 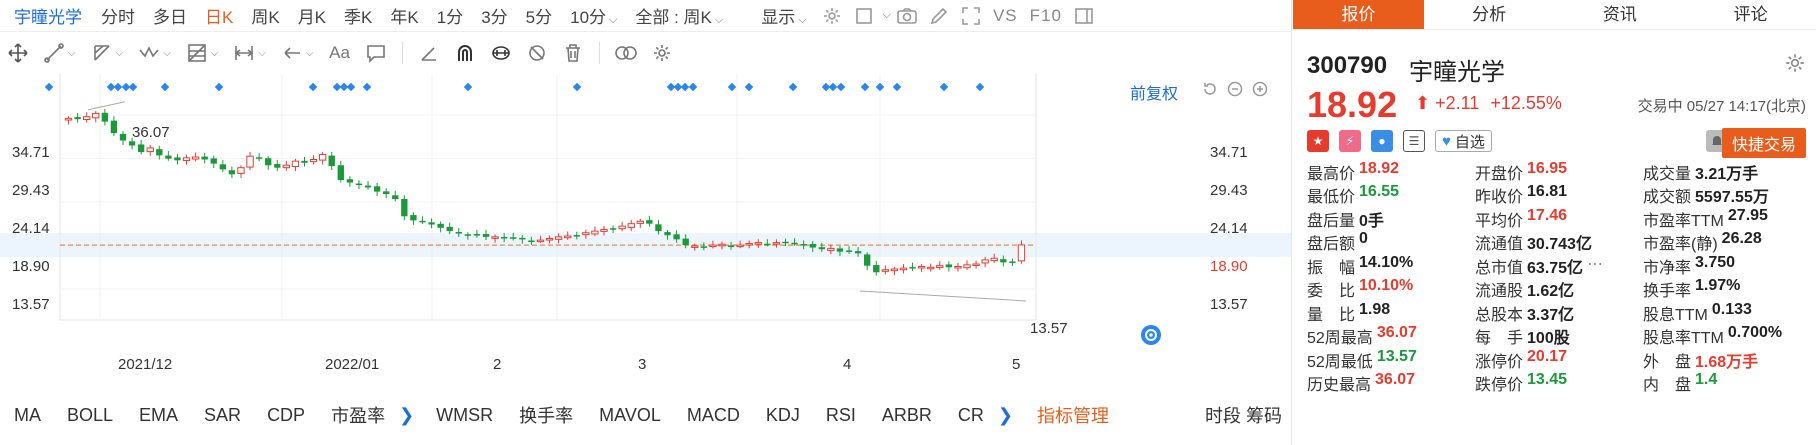 What do you see at coordinates (1750, 14) in the screenshot?
I see `tab-comments: 评论` at bounding box center [1750, 14].